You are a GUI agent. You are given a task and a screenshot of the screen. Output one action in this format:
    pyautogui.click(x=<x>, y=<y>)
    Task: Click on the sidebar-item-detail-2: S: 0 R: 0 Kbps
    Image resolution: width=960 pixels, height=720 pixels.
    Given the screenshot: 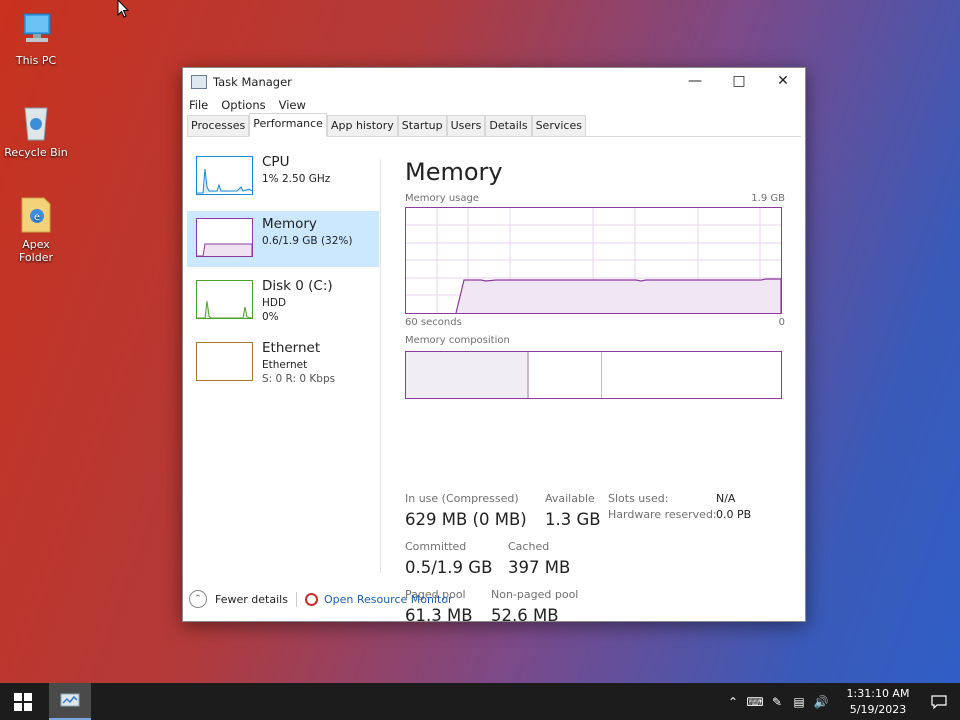 What is the action you would take?
    pyautogui.click(x=299, y=379)
    